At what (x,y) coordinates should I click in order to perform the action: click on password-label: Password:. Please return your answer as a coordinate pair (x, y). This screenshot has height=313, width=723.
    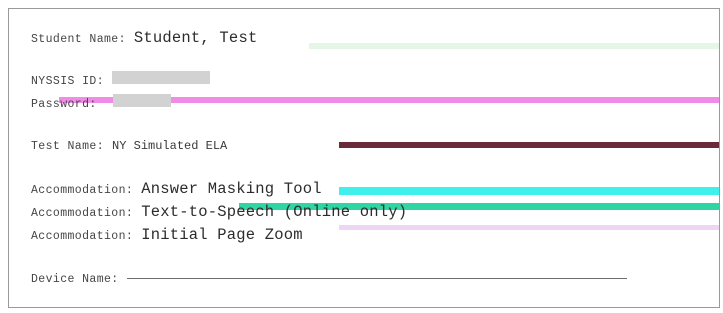
    Looking at the image, I should click on (64, 104).